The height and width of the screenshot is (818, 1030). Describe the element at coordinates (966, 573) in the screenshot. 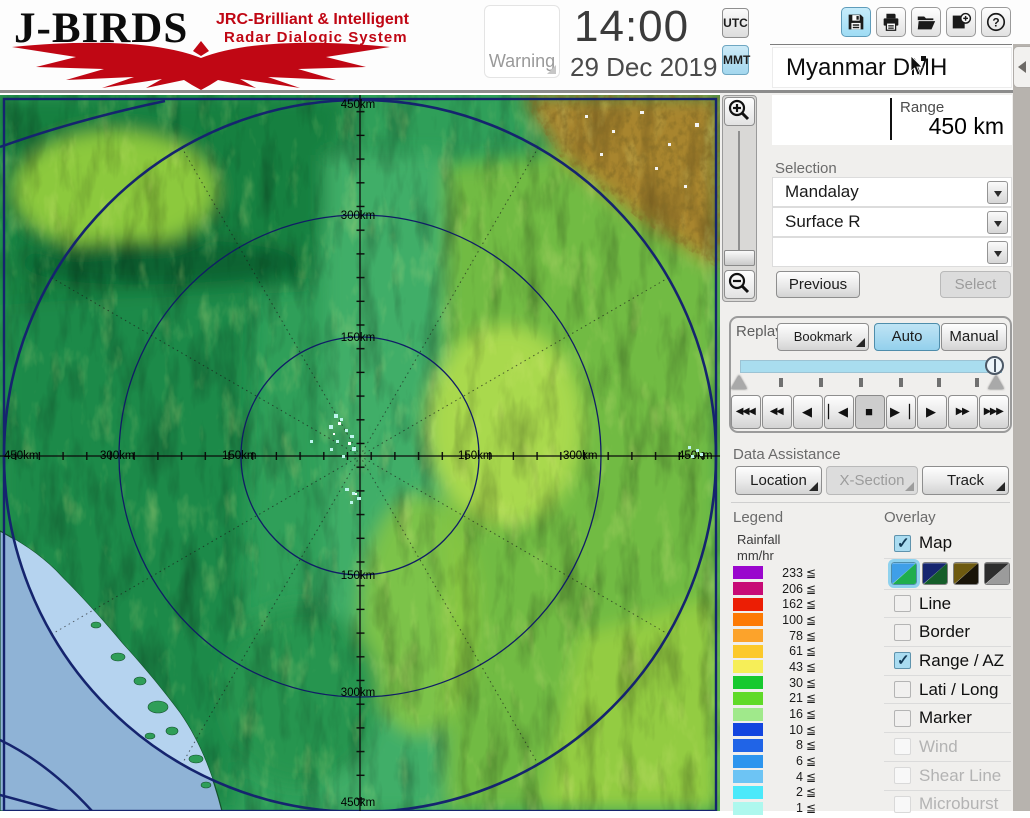

I see `map-style-olive-black` at that location.